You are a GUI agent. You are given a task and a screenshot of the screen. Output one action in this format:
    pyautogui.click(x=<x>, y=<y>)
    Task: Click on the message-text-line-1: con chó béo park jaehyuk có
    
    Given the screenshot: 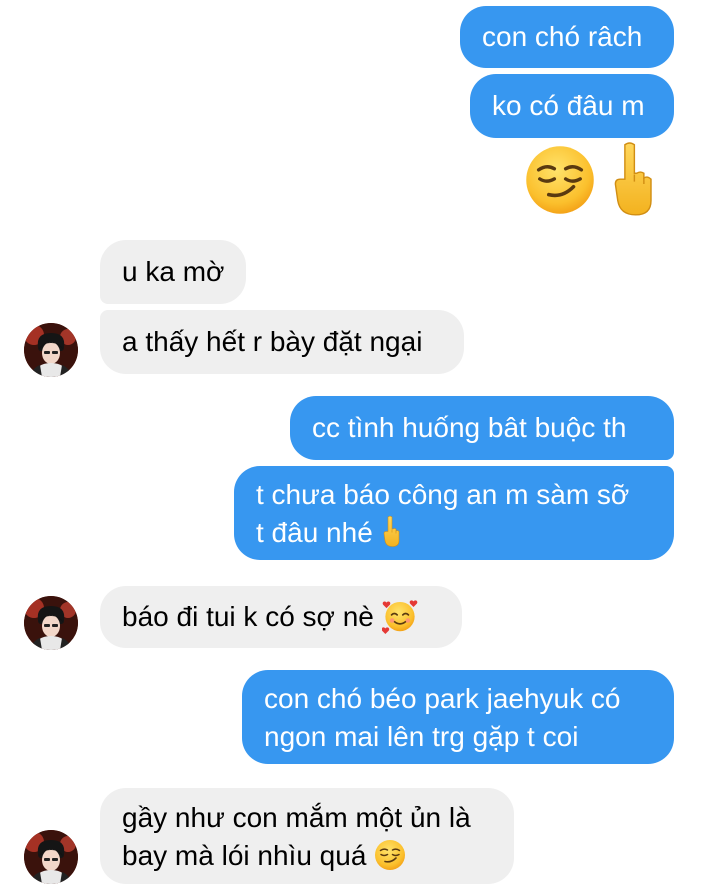 What is the action you would take?
    pyautogui.click(x=442, y=698)
    